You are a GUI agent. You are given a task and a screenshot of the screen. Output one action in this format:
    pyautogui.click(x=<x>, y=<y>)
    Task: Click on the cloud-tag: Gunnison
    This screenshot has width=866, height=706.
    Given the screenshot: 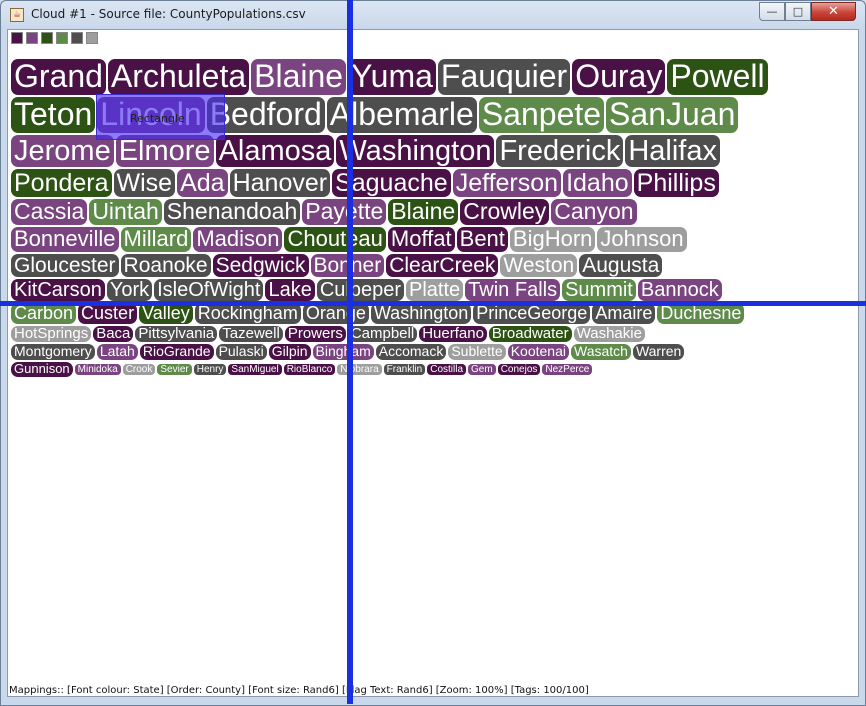 What is the action you would take?
    pyautogui.click(x=42, y=369)
    